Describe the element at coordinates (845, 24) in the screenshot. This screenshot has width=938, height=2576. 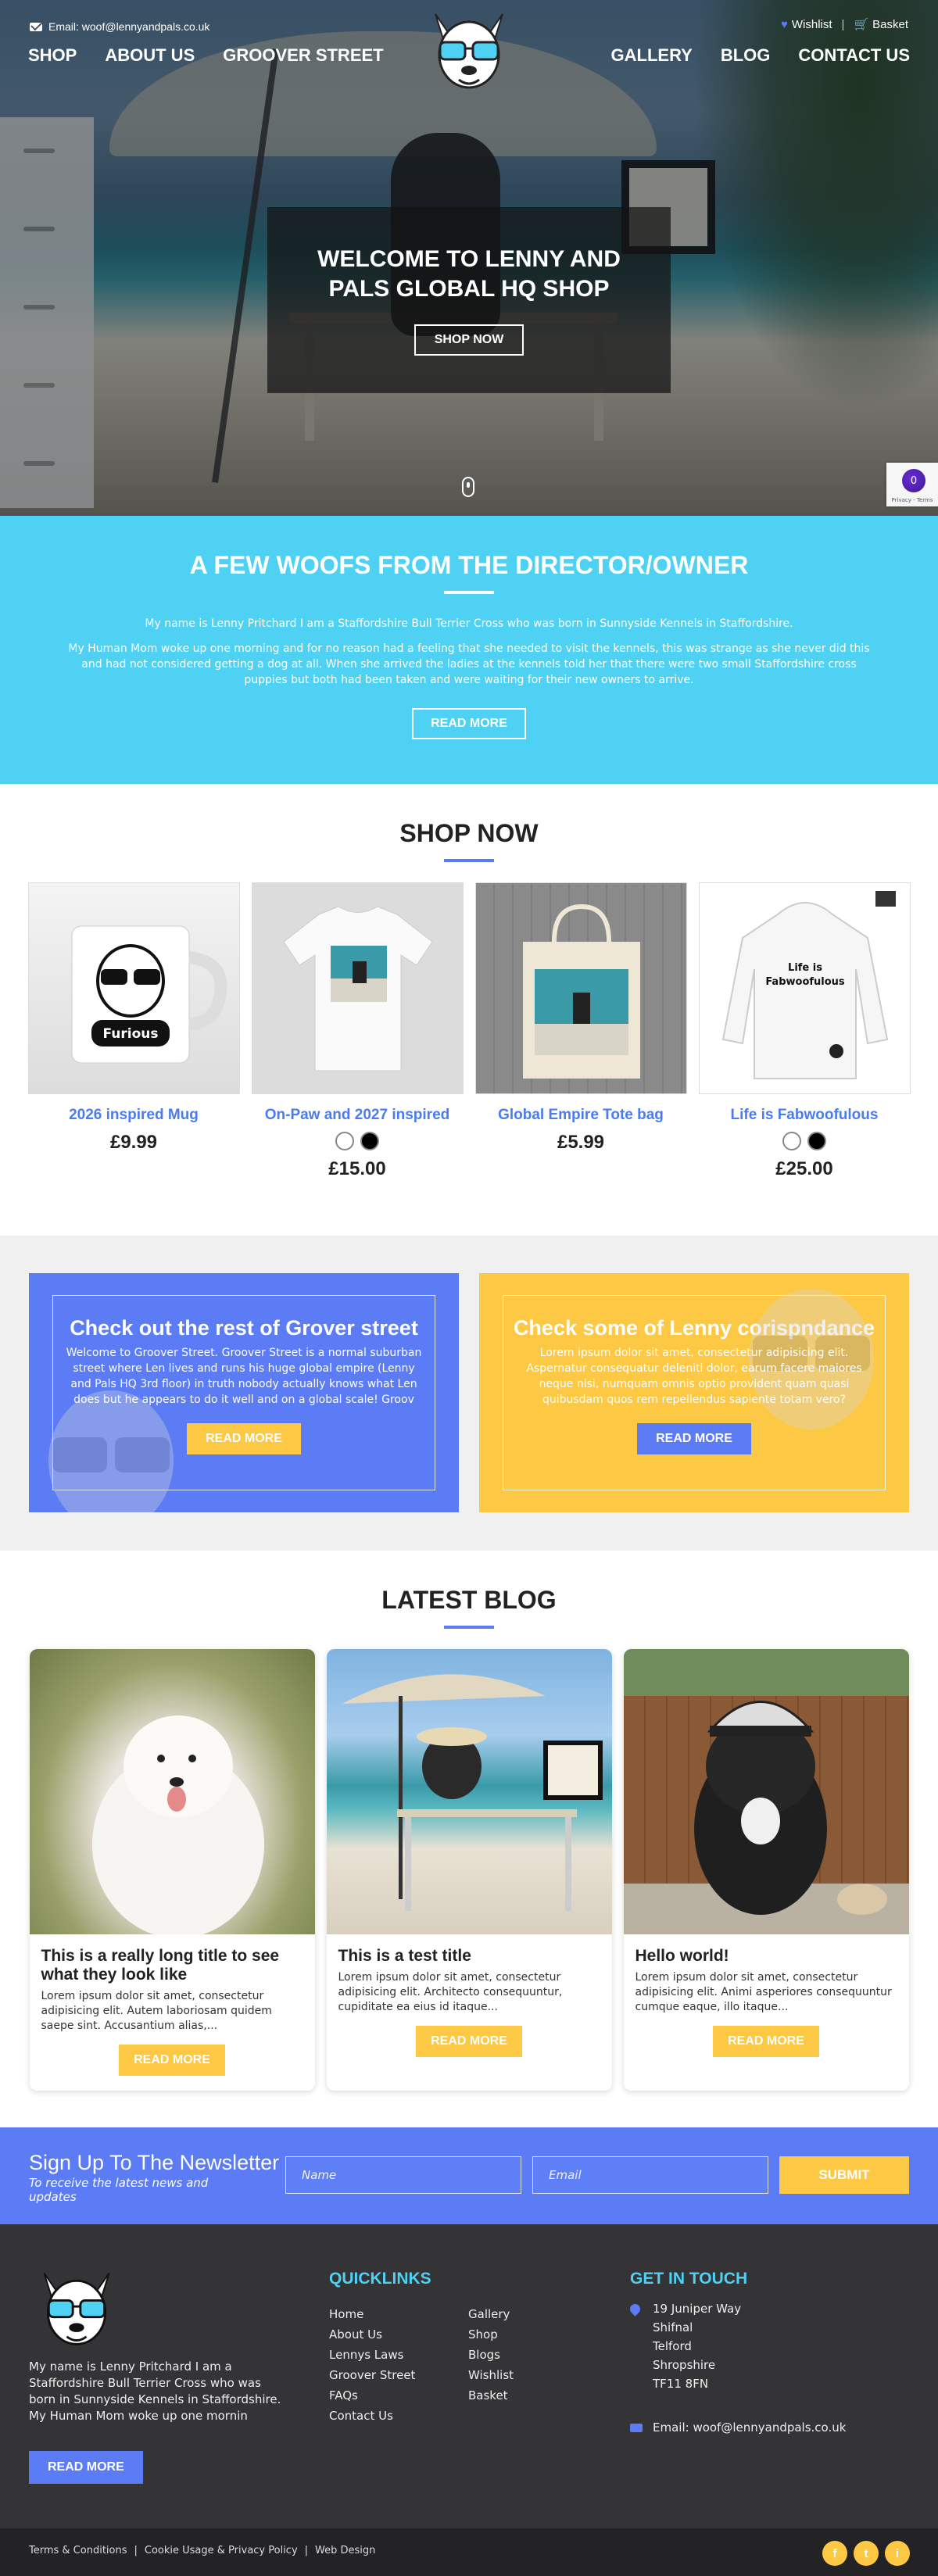
I see `top-links: ♥ Wishlist | 🛒 Basket` at that location.